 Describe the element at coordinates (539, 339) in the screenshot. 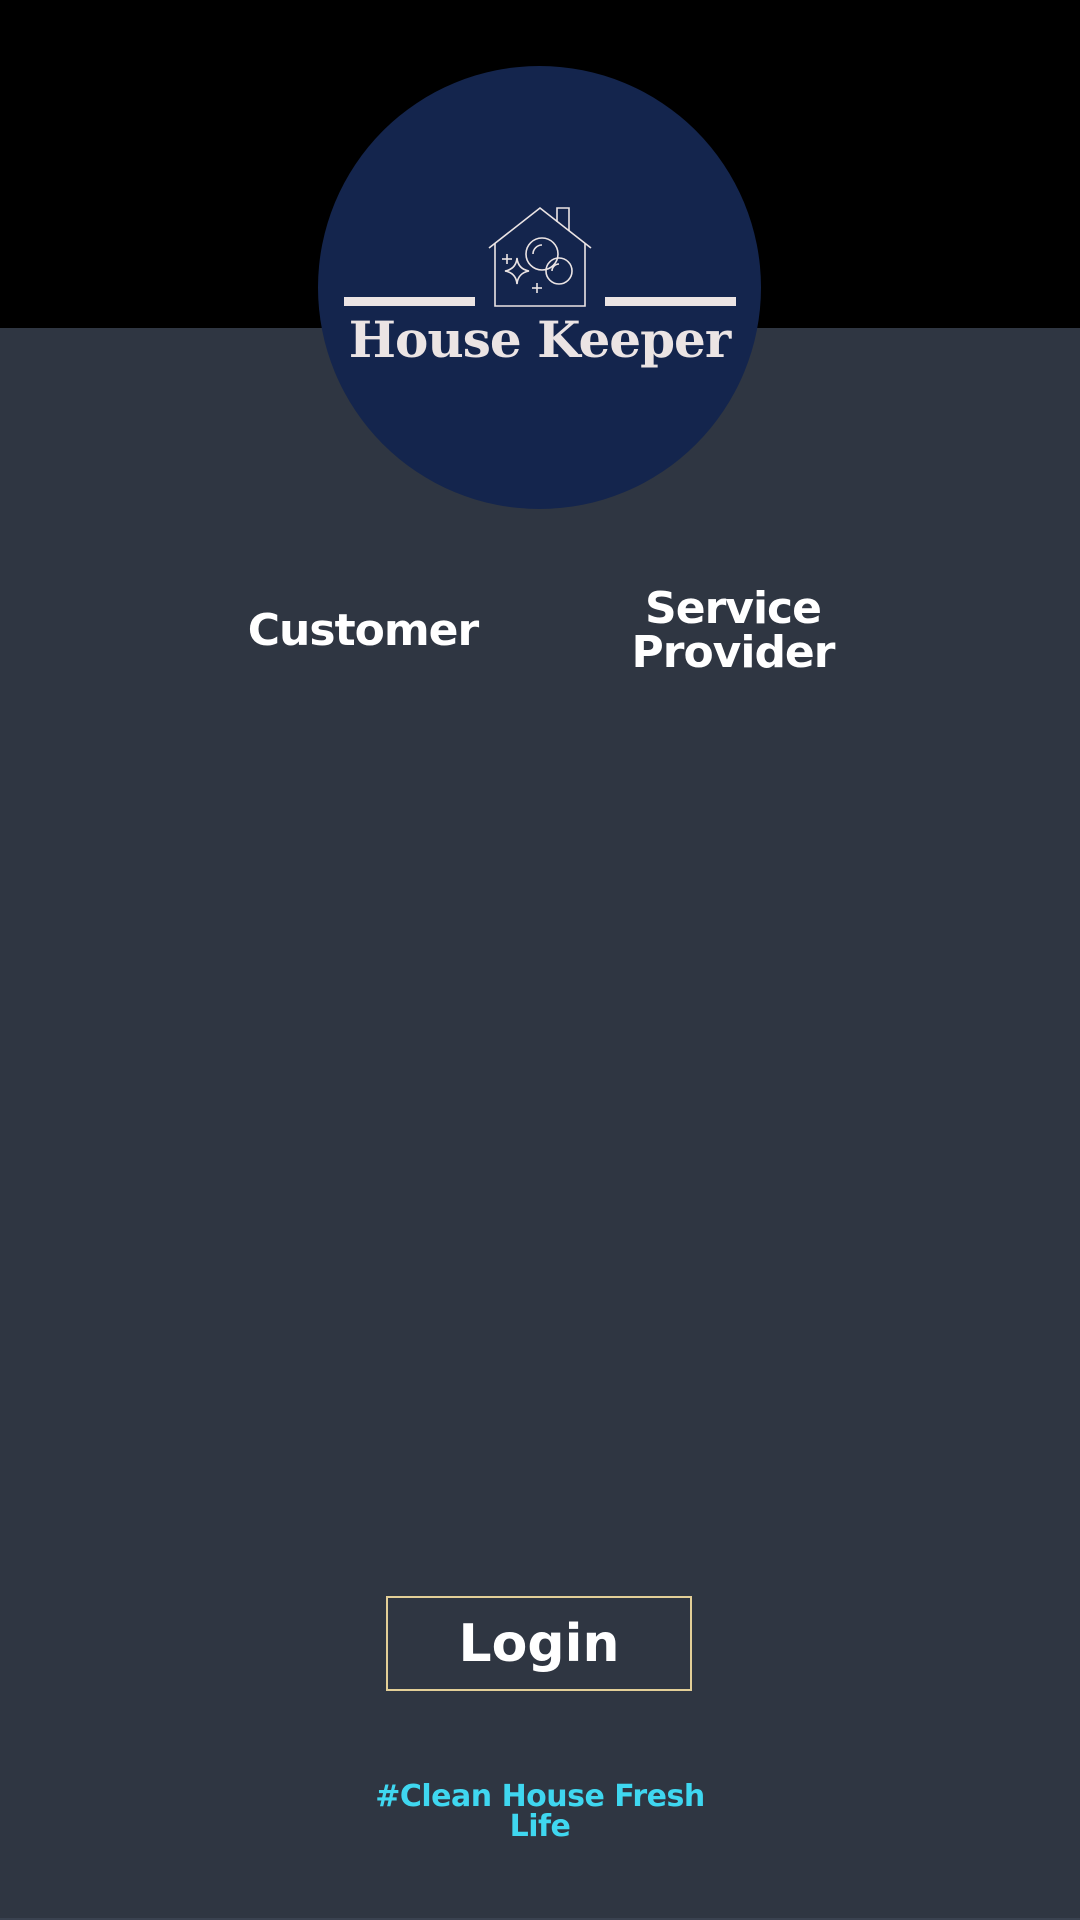

I see `brand-name: House Keeper` at that location.